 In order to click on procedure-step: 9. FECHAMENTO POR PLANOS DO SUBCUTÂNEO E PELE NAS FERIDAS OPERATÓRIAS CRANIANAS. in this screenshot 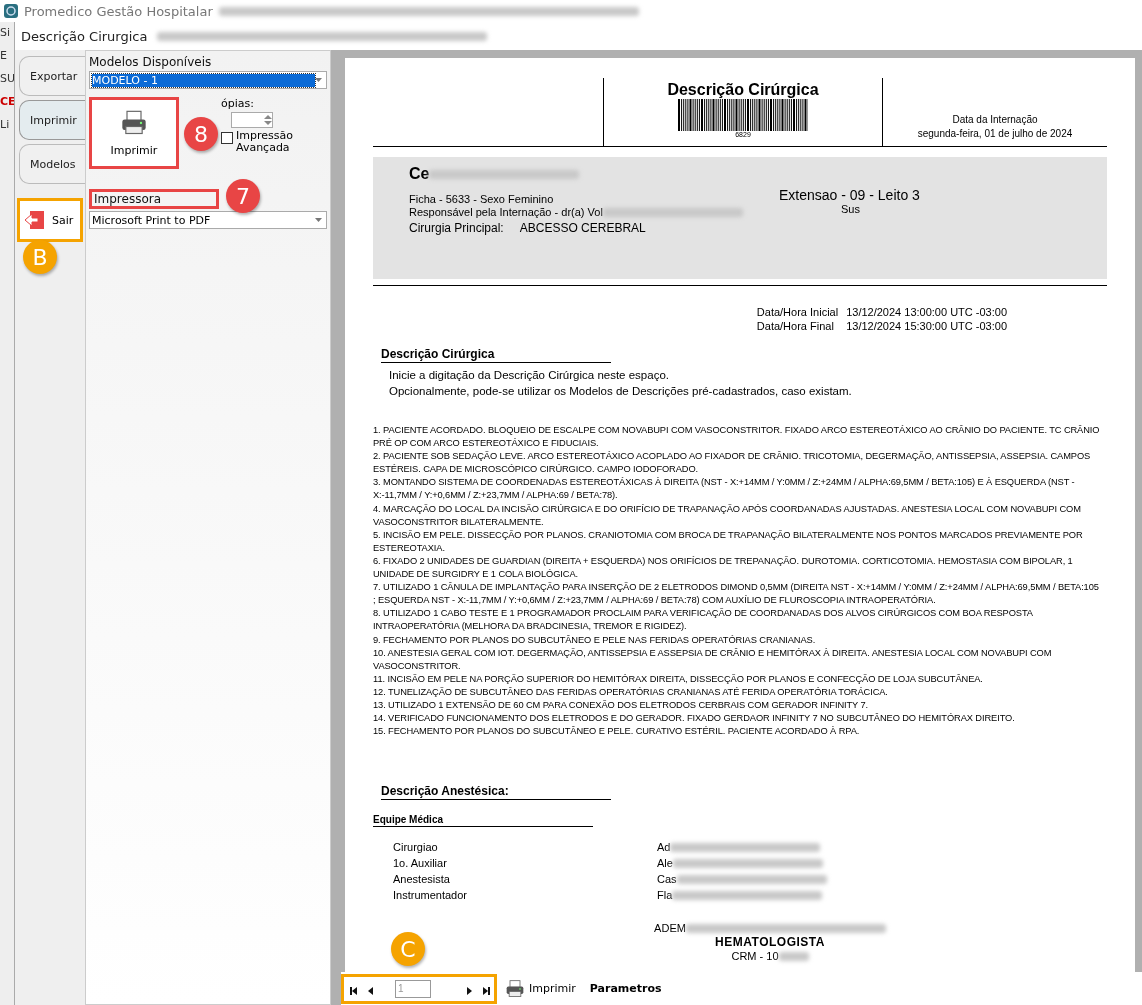, I will do `click(737, 640)`.